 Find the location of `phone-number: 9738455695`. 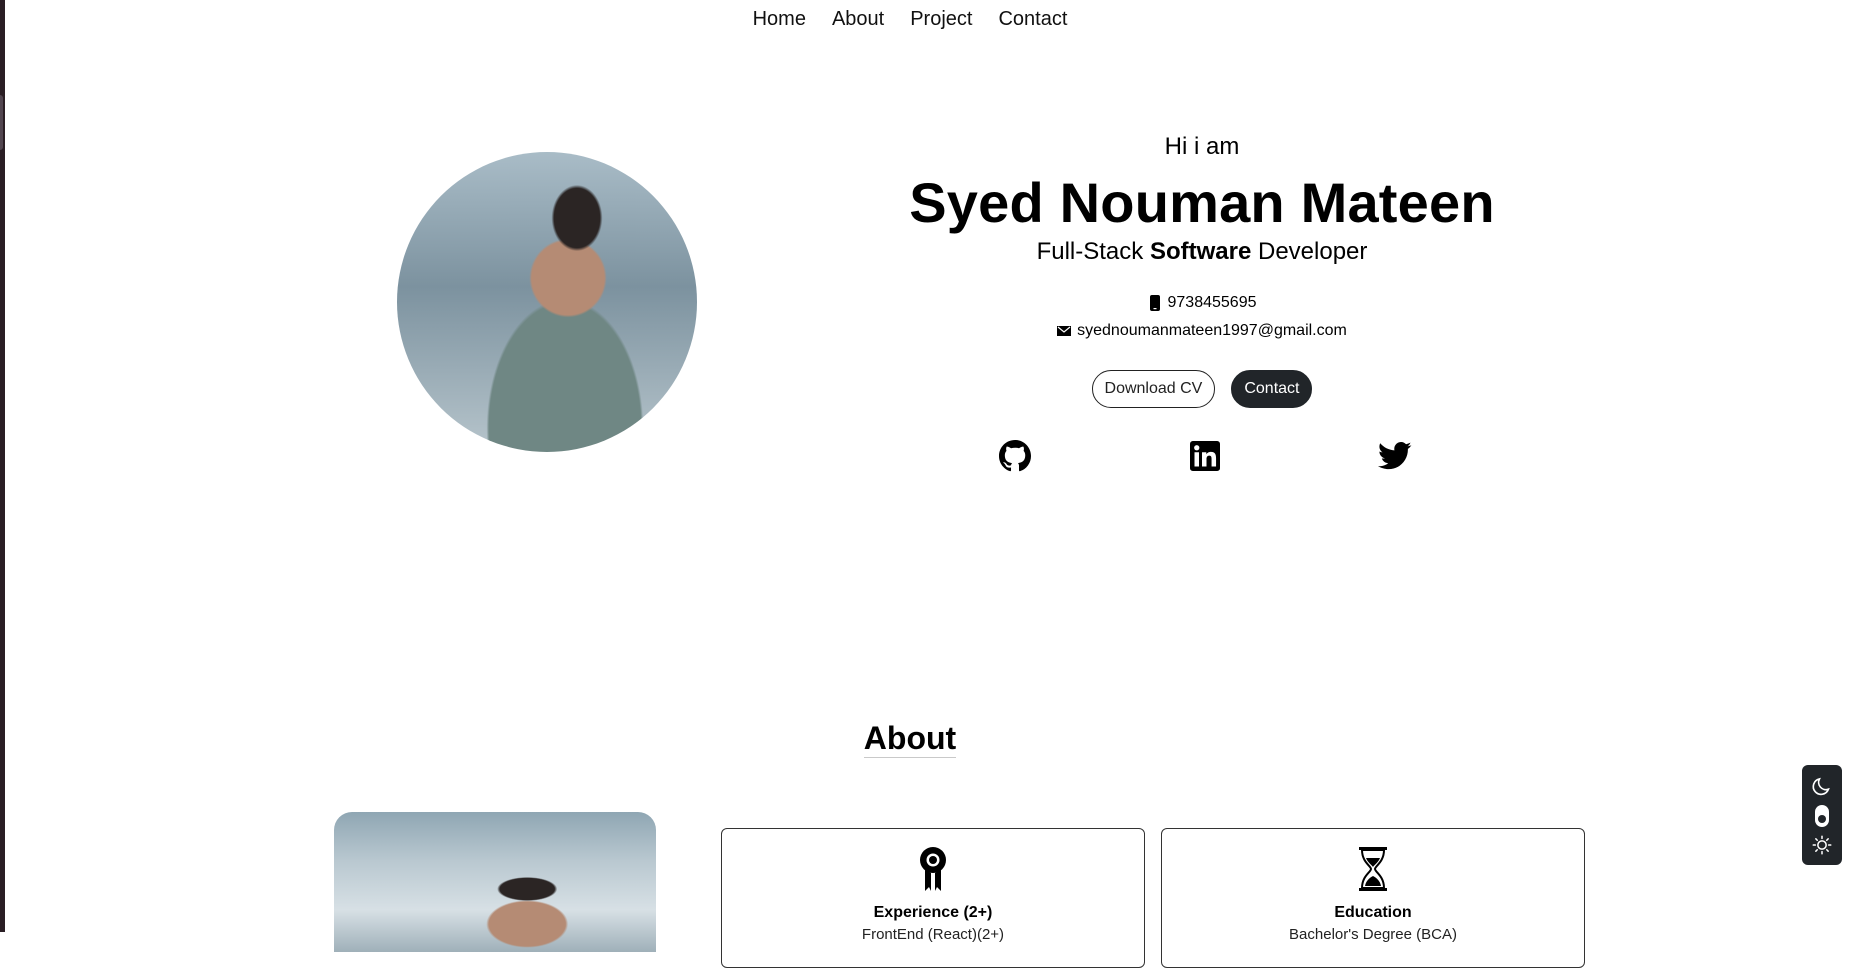

phone-number: 9738455695 is located at coordinates (1212, 302).